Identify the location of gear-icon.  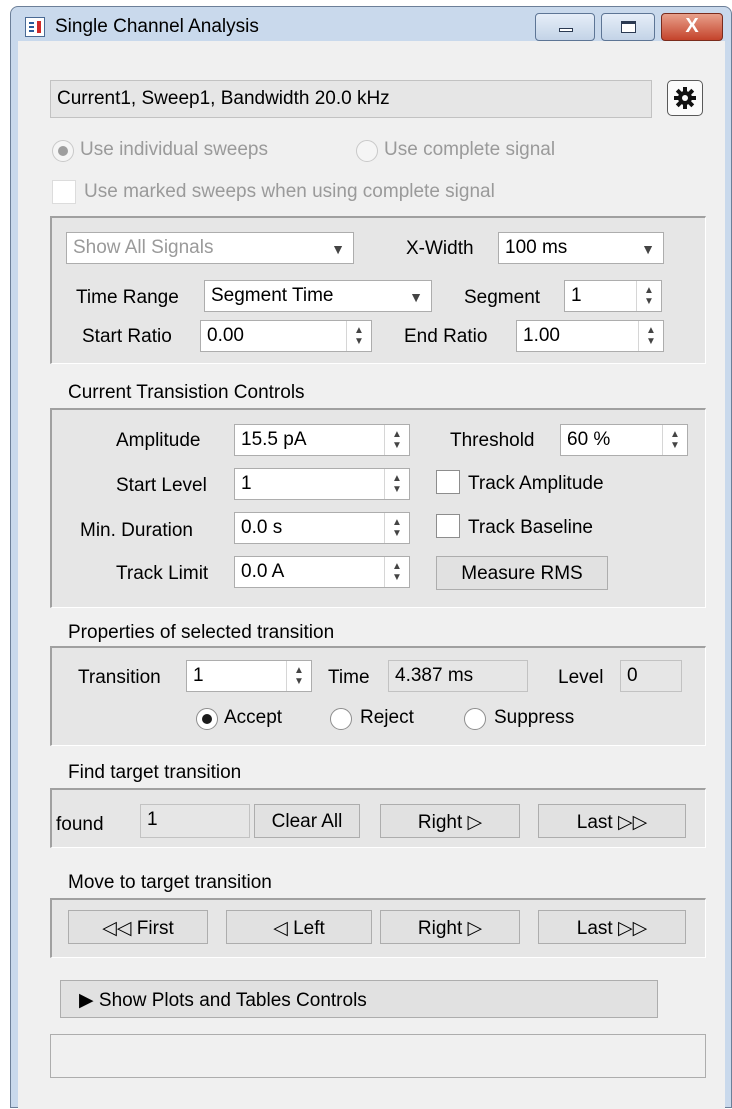
(685, 98).